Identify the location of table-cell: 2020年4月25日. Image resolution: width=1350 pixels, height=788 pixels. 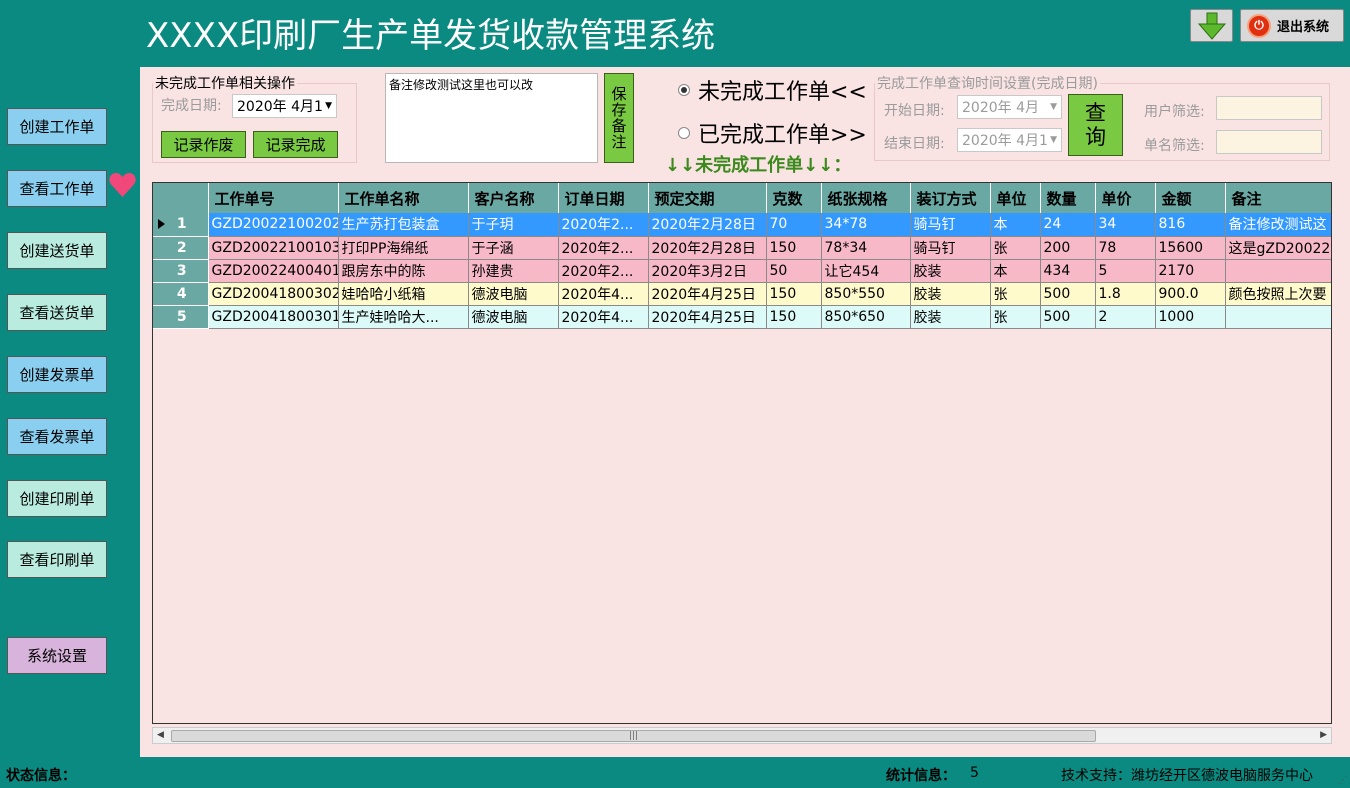
(707, 294).